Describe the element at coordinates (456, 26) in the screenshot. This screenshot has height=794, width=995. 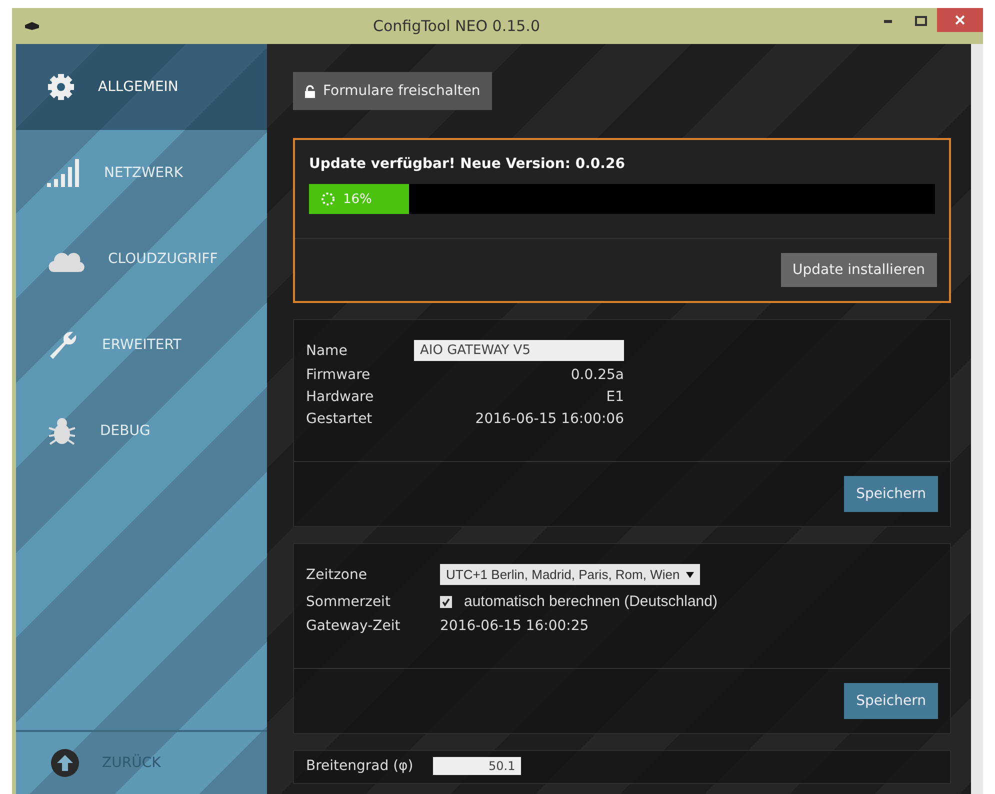
I see `window-title: ConfigTool NEO 0.15.0` at that location.